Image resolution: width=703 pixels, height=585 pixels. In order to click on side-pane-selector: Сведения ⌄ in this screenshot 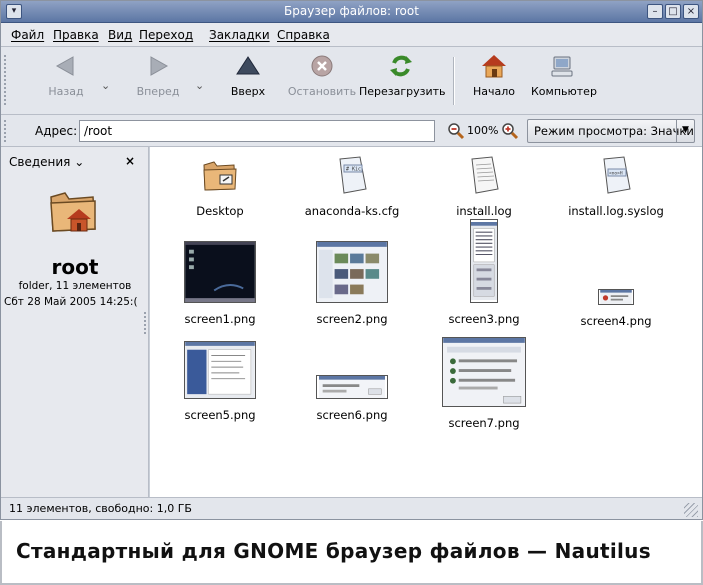, I will do `click(46, 162)`.